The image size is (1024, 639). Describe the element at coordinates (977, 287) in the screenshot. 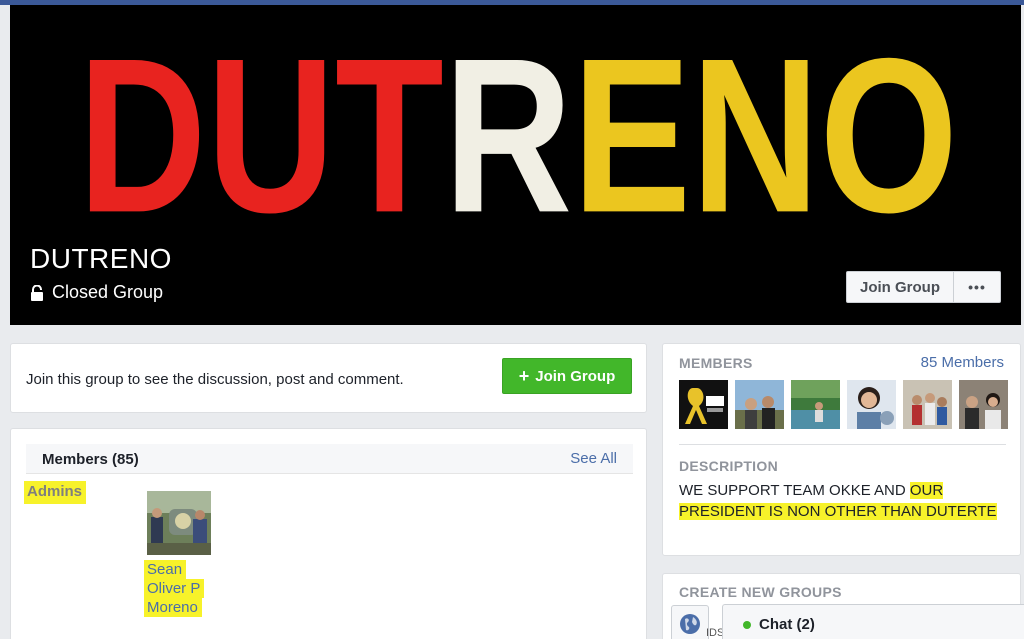

I see `more-options-button: •••` at that location.